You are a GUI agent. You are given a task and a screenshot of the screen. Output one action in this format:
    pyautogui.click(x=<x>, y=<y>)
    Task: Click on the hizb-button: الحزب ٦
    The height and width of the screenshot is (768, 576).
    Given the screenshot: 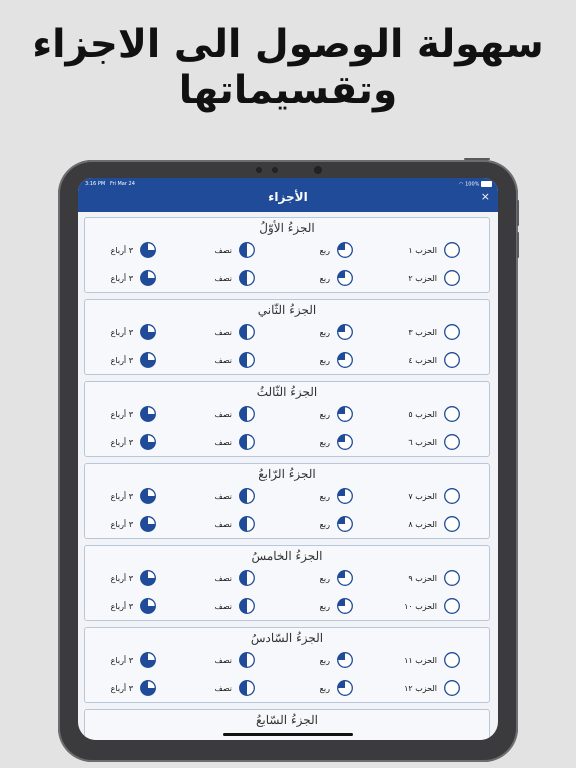 What is the action you would take?
    pyautogui.click(x=434, y=442)
    